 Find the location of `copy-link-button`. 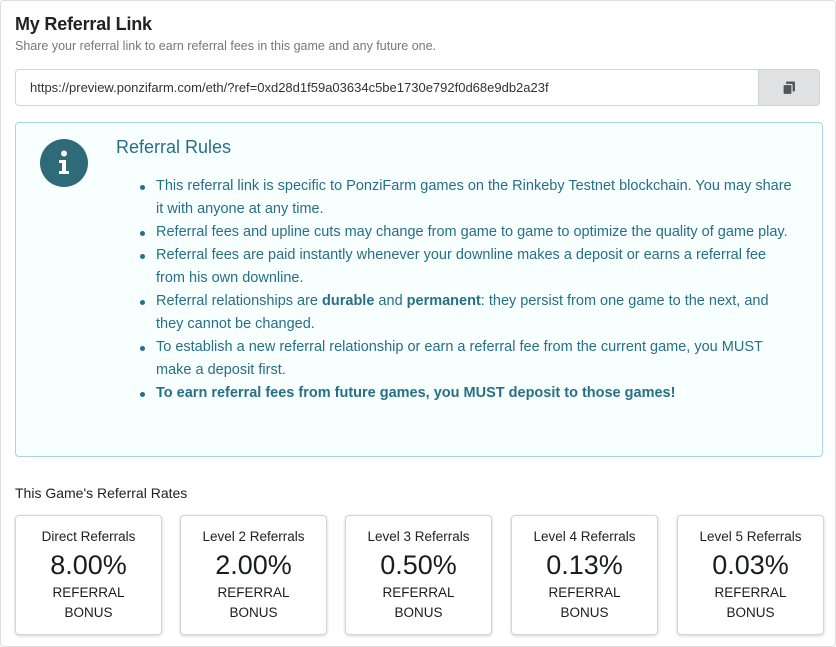

copy-link-button is located at coordinates (789, 87).